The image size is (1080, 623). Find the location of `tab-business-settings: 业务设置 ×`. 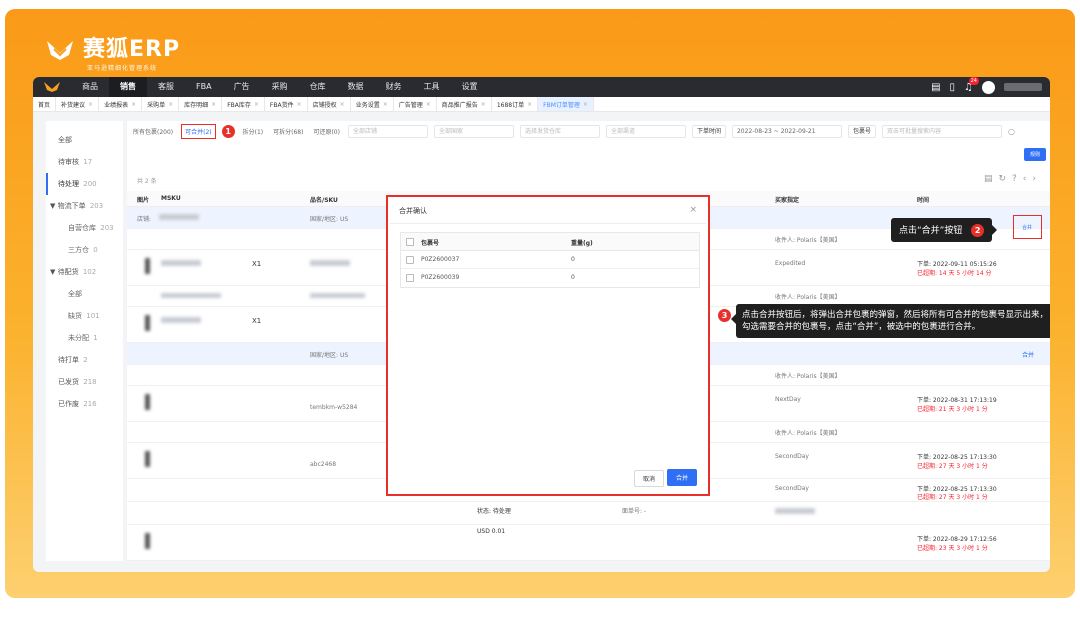

tab-business-settings: 业务设置 × is located at coordinates (372, 104).